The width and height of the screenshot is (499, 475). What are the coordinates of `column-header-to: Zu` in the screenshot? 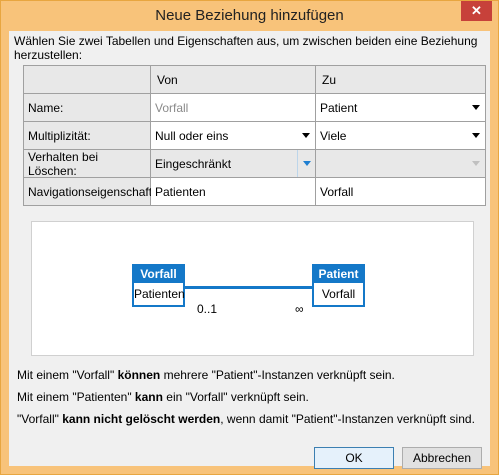 It's located at (401, 80).